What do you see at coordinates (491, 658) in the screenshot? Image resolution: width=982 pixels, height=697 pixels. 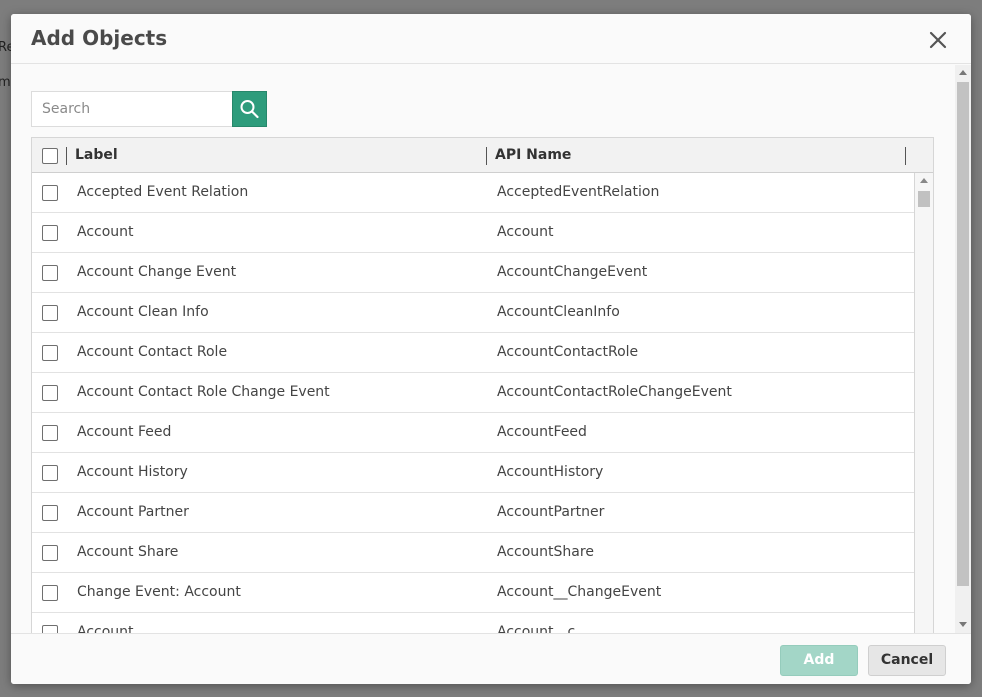 I see `modal-footer: Add Cancel` at bounding box center [491, 658].